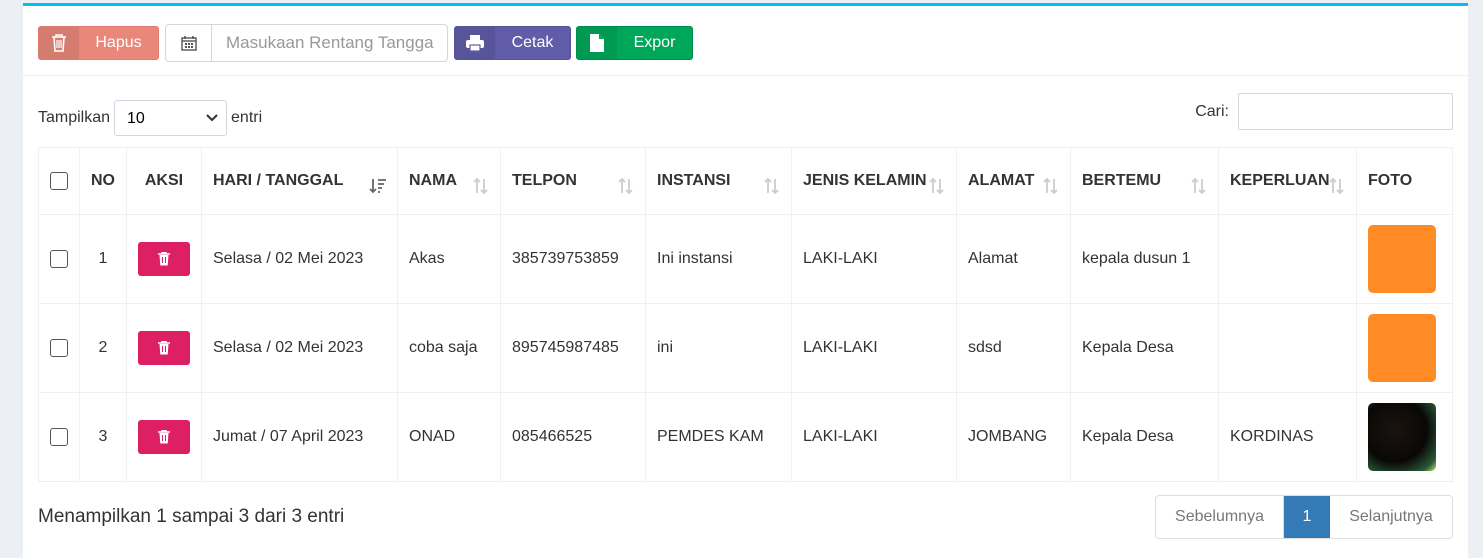 This screenshot has height=558, width=1483. I want to click on cell-phone: 895745987485, so click(573, 348).